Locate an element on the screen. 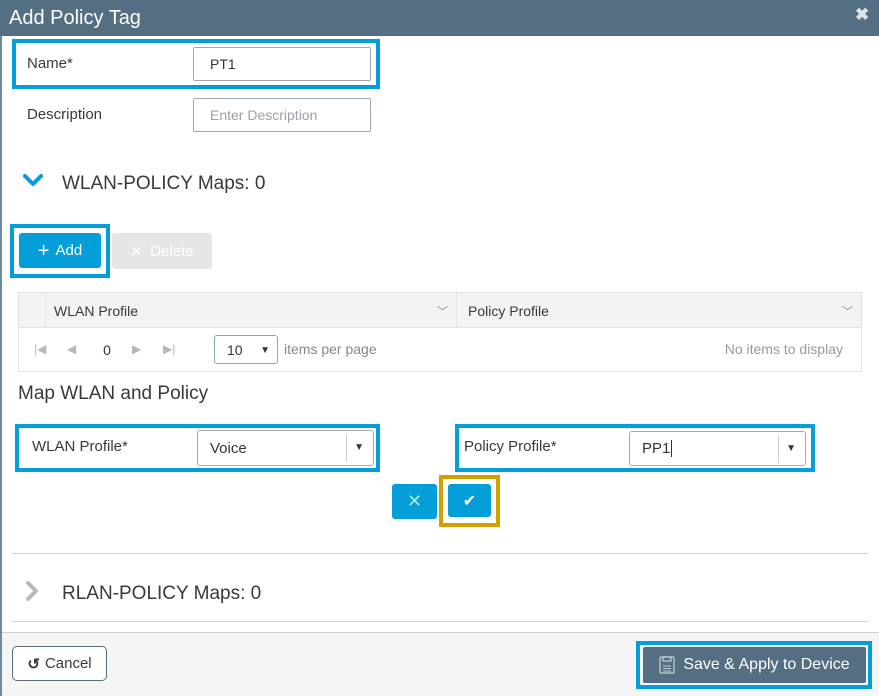 The height and width of the screenshot is (696, 879). delete-x-icon: ✕ is located at coordinates (136, 250).